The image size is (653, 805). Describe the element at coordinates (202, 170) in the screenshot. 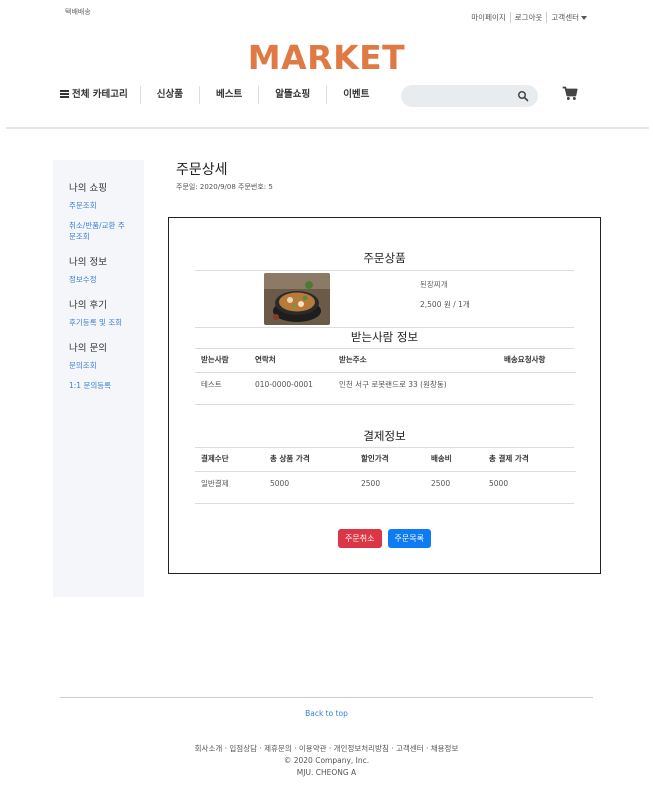

I see `page-title: 주문상세` at that location.